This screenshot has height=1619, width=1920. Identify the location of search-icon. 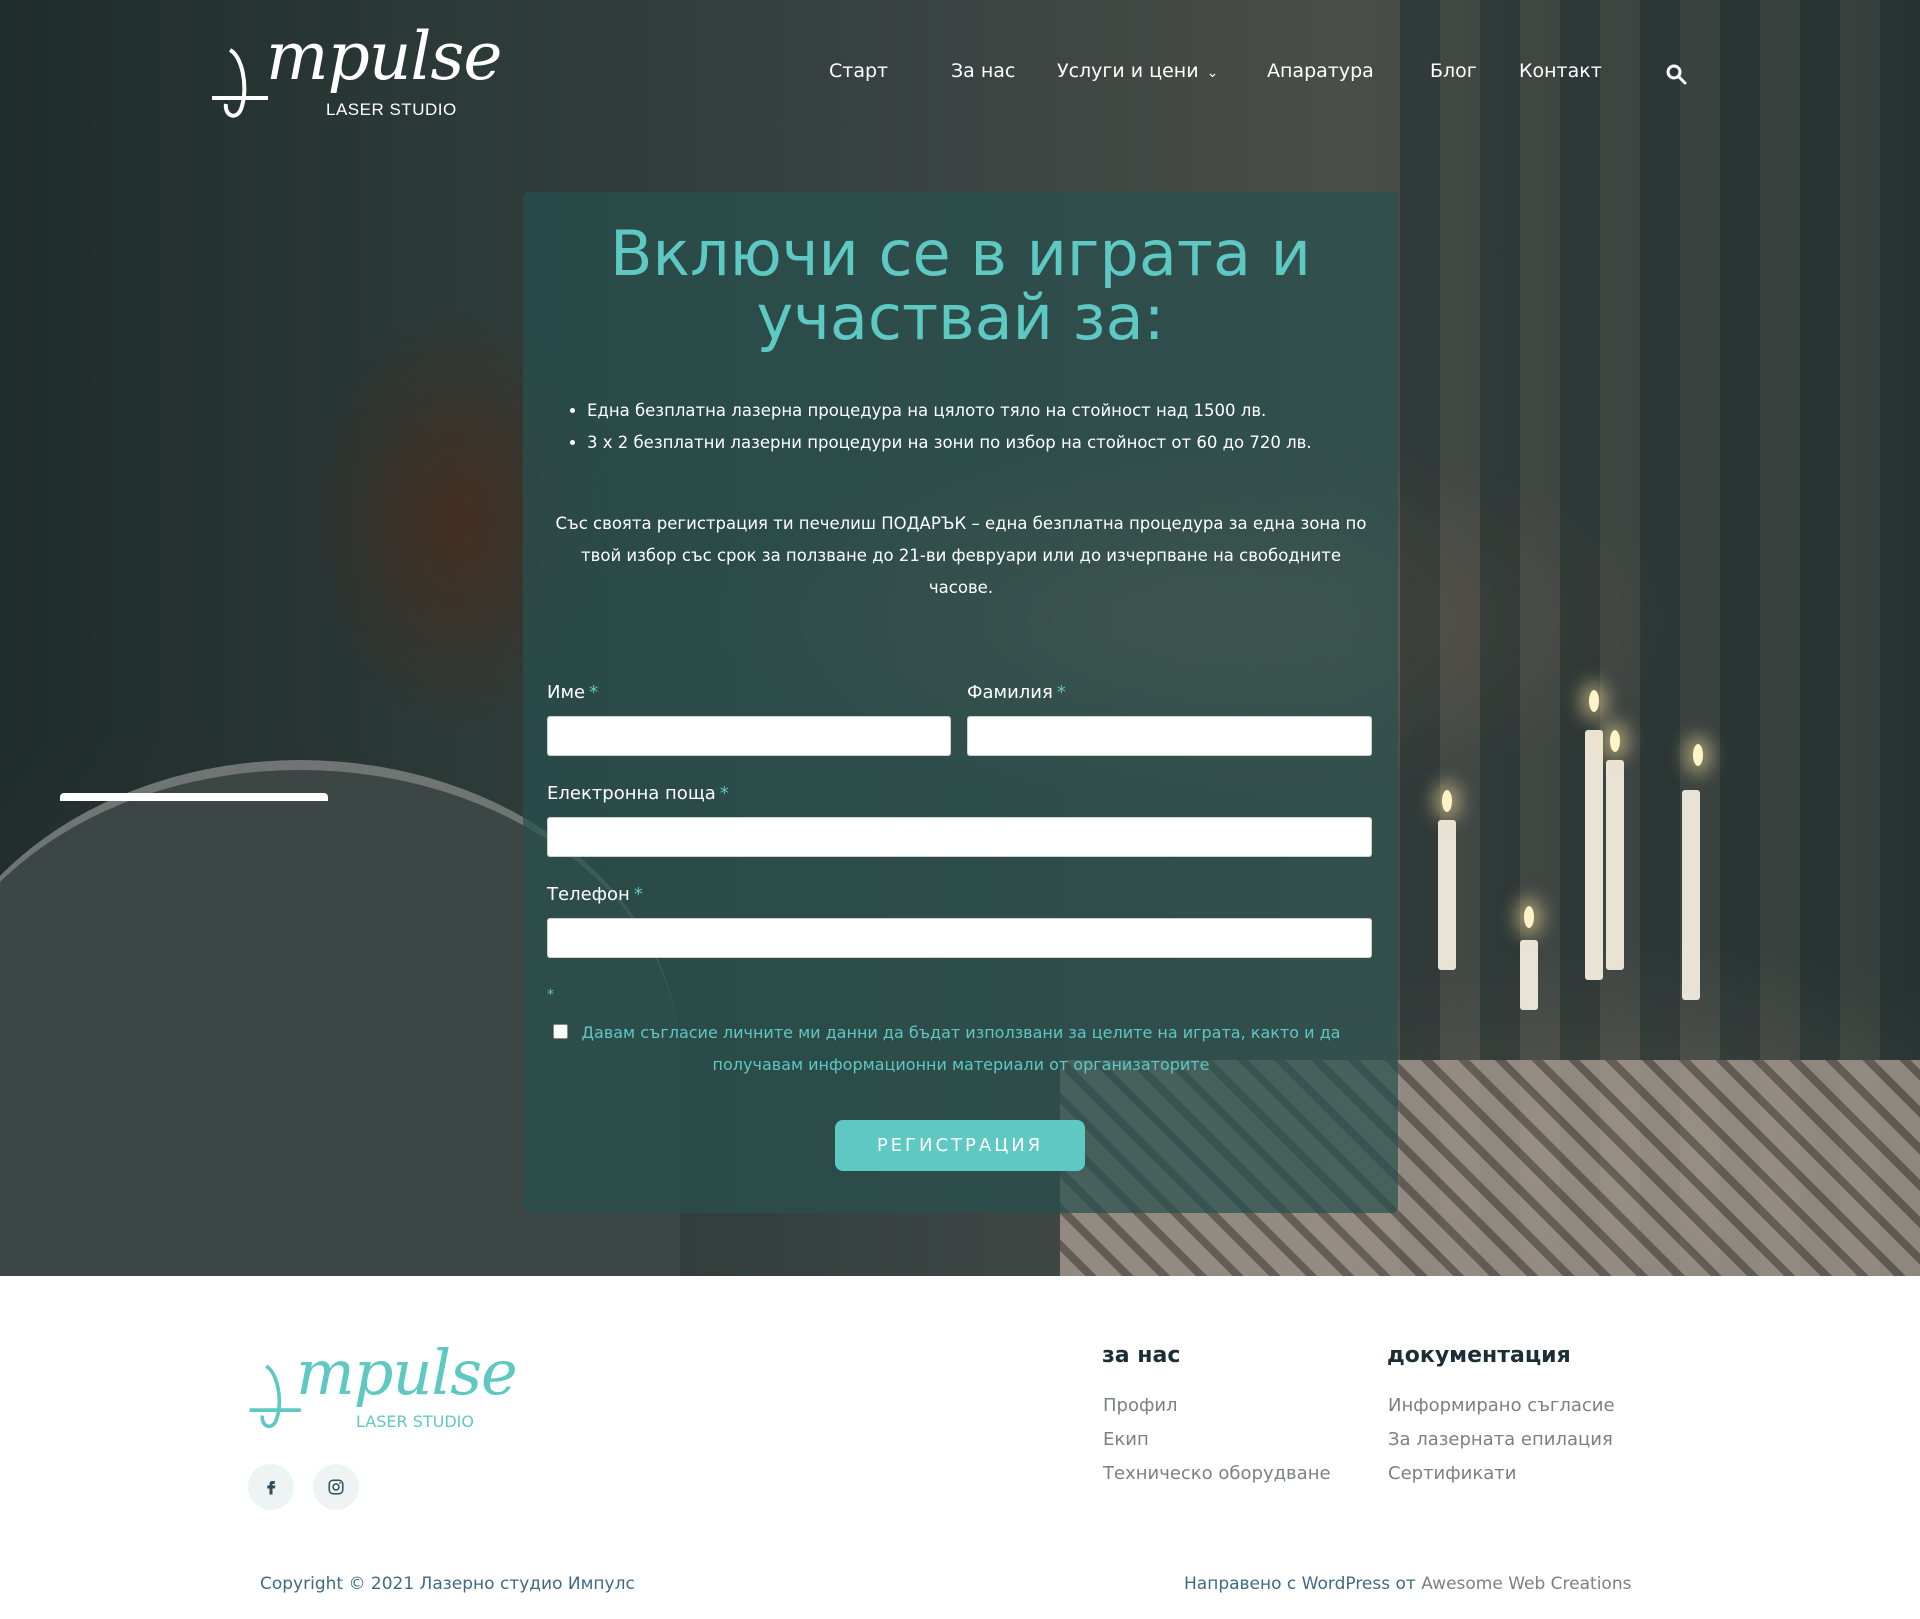
(1676, 74).